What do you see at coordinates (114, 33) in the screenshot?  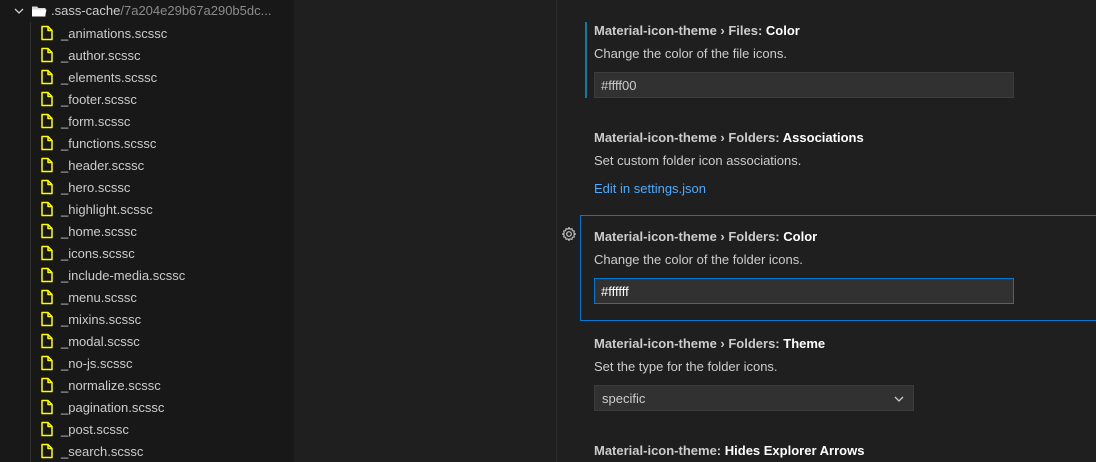 I see `file-name: _animations.scssc` at bounding box center [114, 33].